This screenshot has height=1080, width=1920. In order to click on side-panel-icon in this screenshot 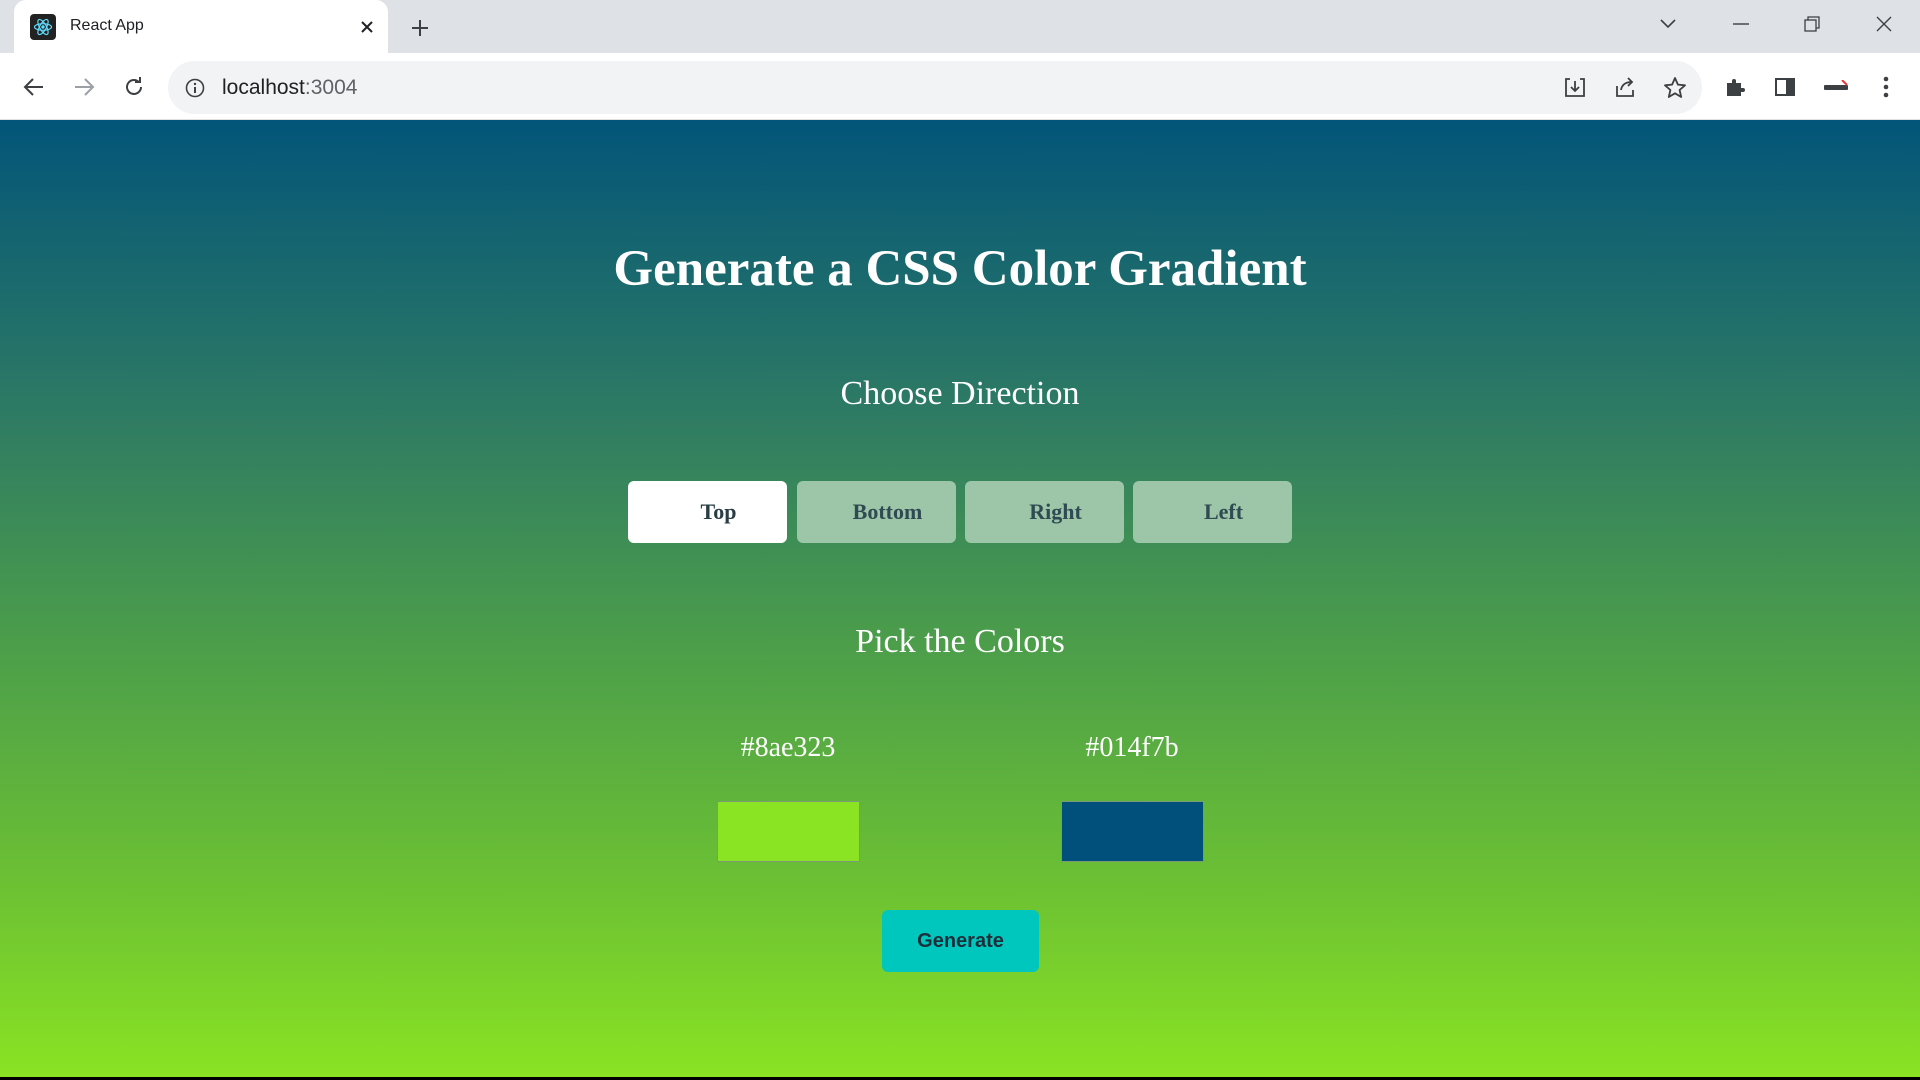, I will do `click(1785, 87)`.